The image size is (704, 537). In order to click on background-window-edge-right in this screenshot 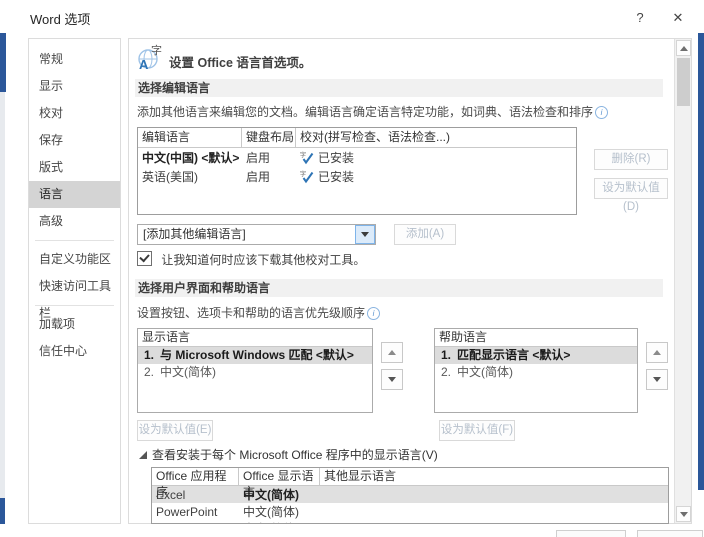, I will do `click(701, 251)`.